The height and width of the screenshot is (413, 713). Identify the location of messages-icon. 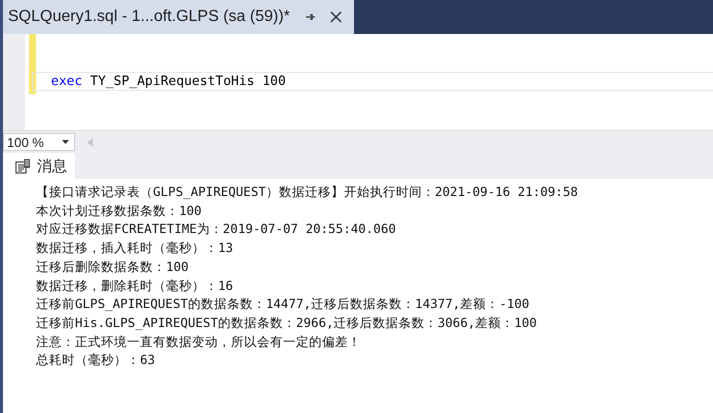
(23, 166).